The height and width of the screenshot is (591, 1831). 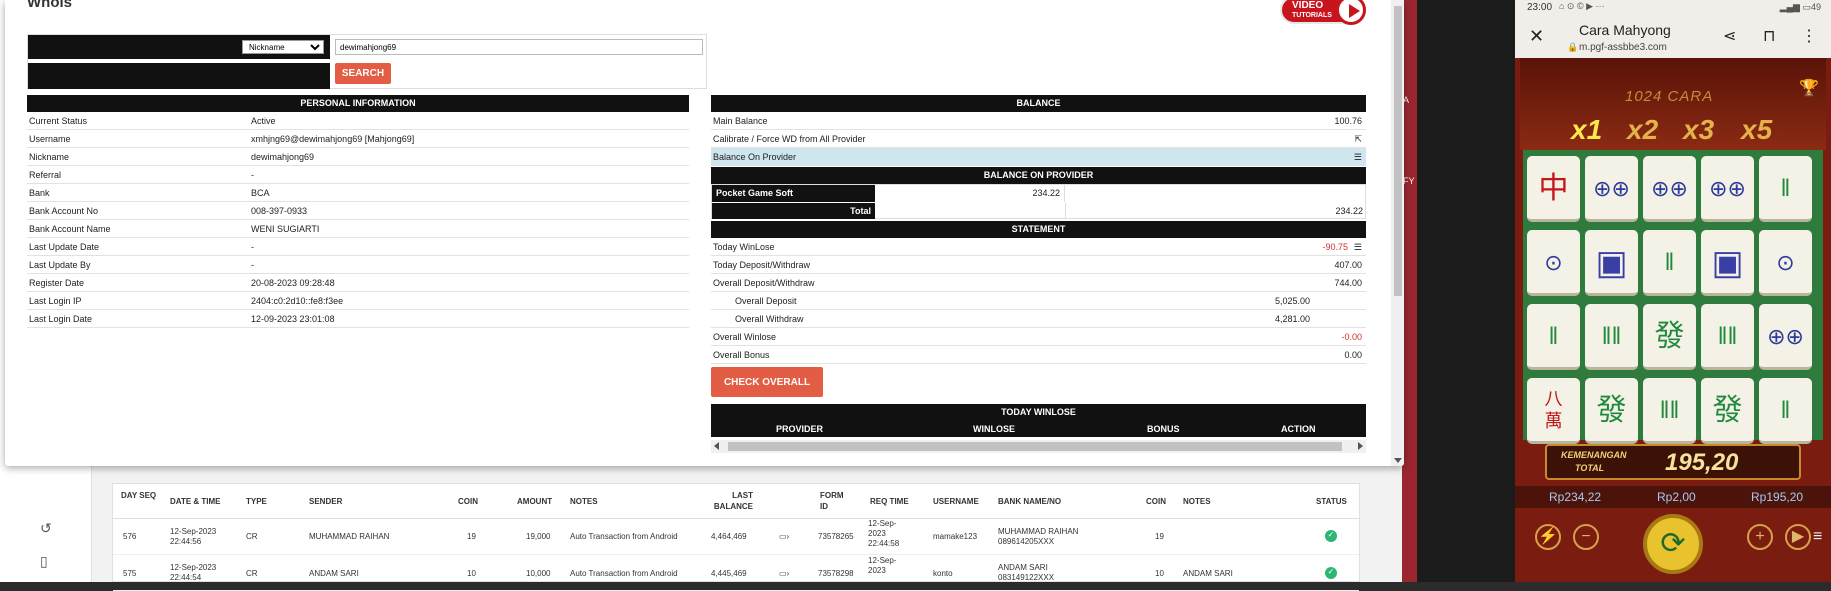 I want to click on share-icon: ⋖, so click(x=1729, y=36).